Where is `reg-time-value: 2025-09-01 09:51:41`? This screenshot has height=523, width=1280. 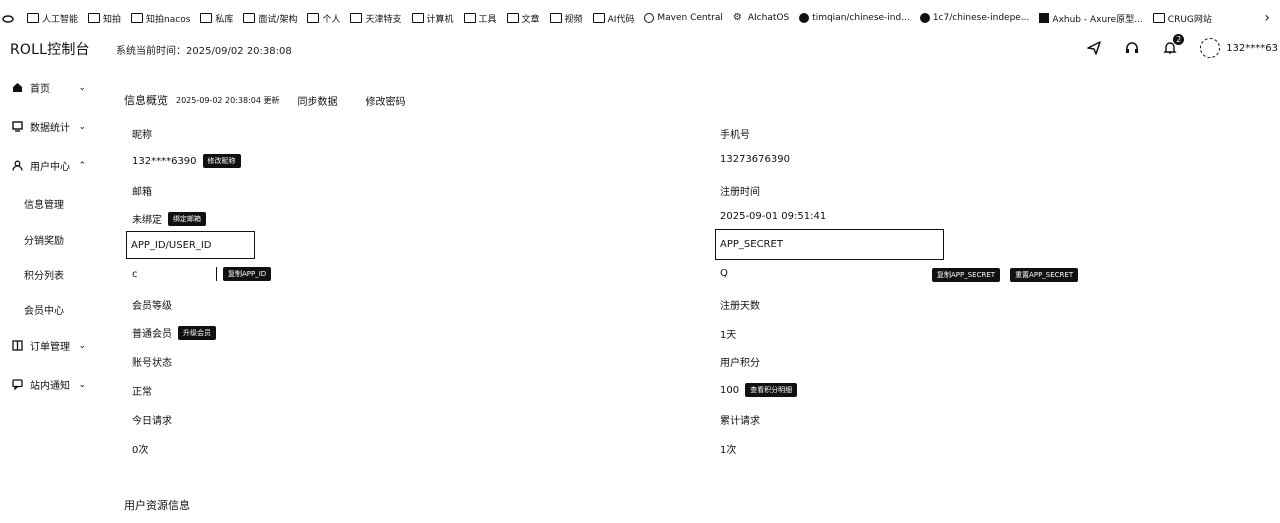
reg-time-value: 2025-09-01 09:51:41 is located at coordinates (773, 216).